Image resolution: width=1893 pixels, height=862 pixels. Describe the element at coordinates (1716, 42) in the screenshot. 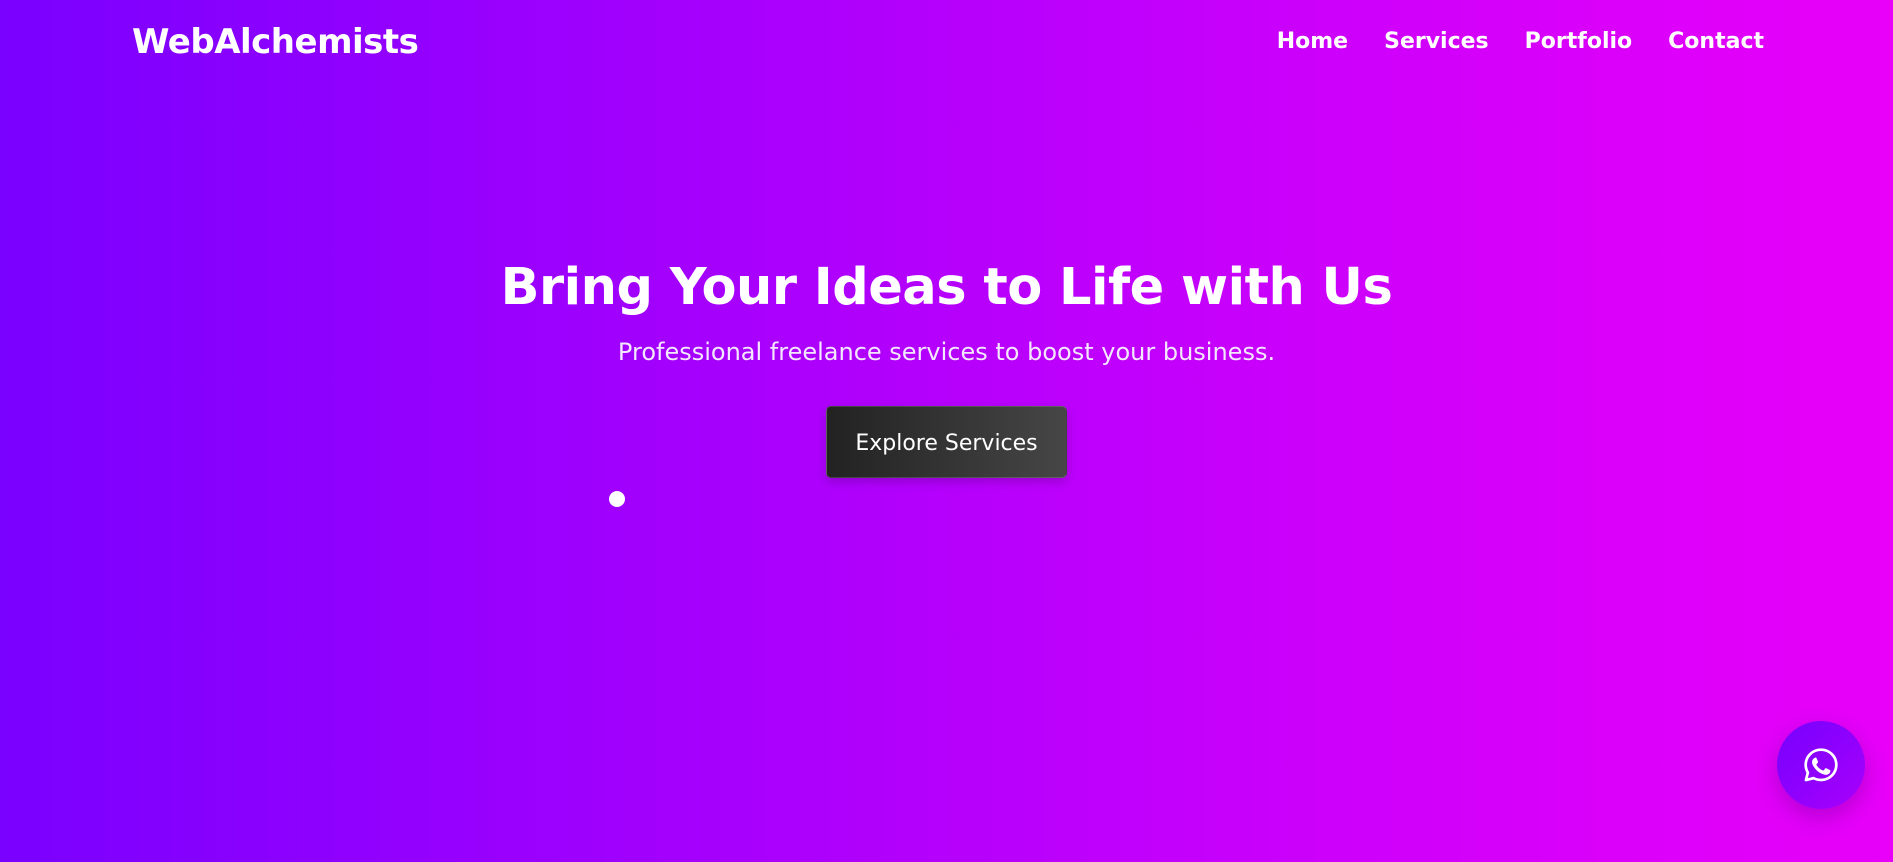

I see `nav-contact: Contact` at that location.